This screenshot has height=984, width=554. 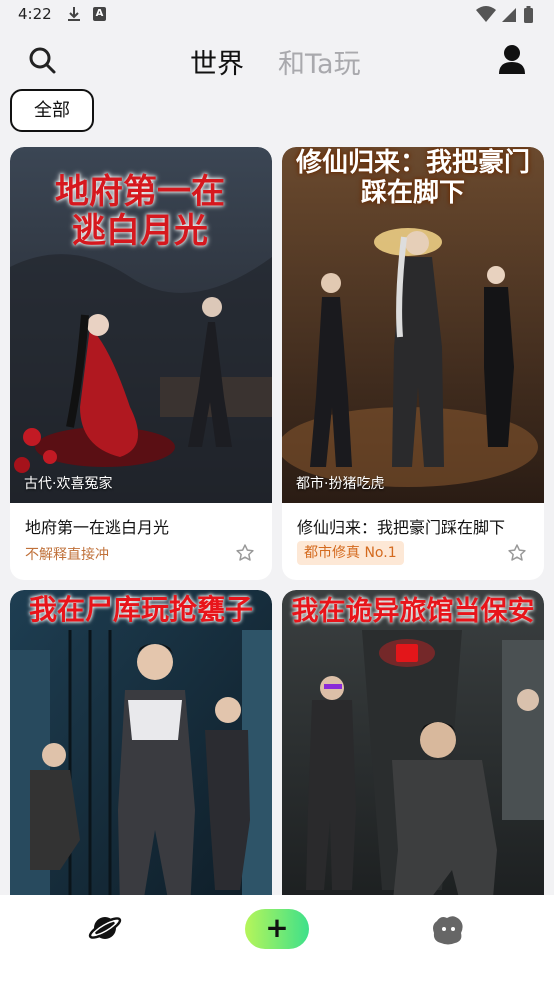 I want to click on search-icon, so click(x=42, y=60).